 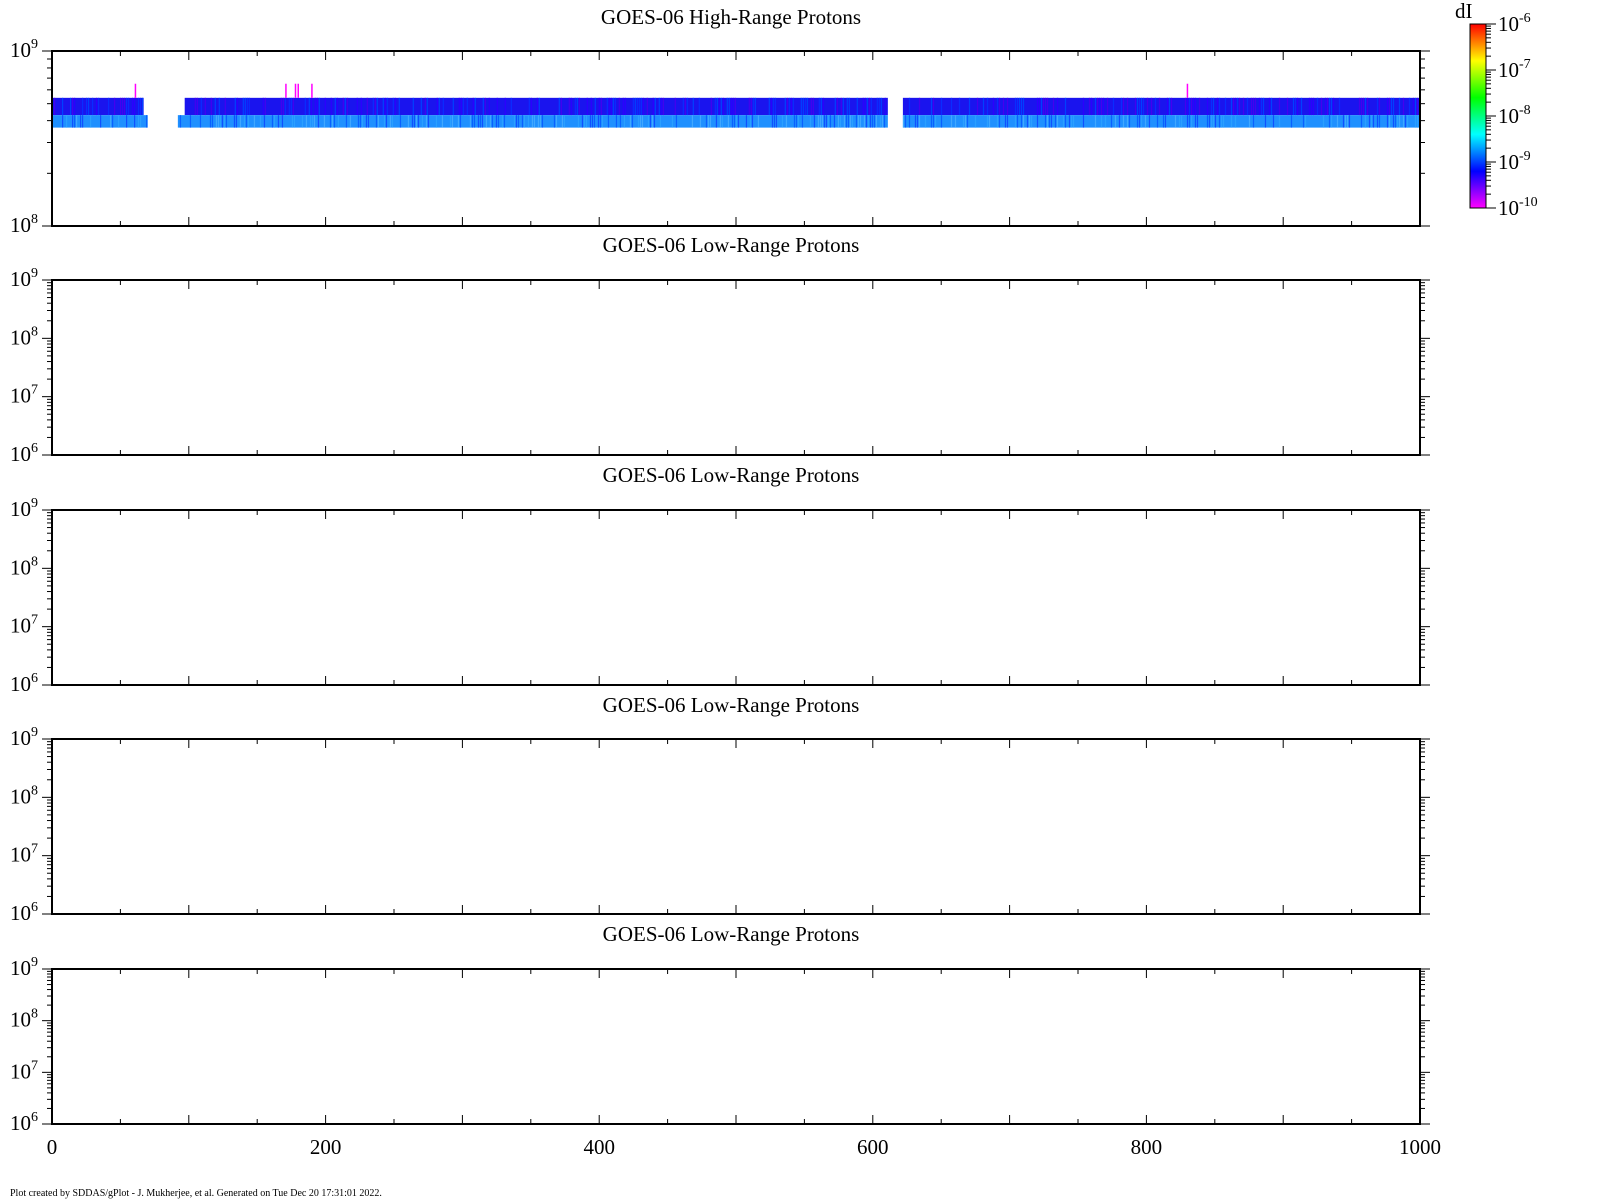 I want to click on heatmap-segment, so click(x=98, y=106).